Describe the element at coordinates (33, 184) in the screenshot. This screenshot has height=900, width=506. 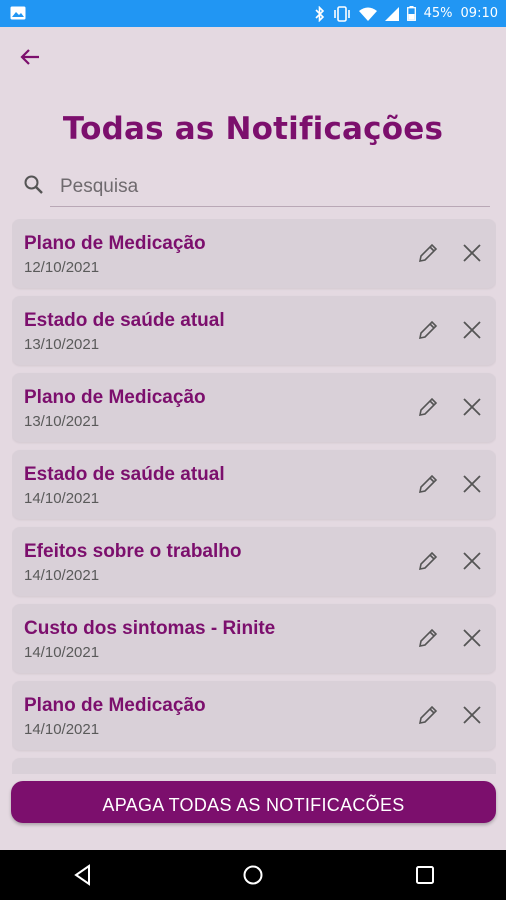
I see `search-icon` at that location.